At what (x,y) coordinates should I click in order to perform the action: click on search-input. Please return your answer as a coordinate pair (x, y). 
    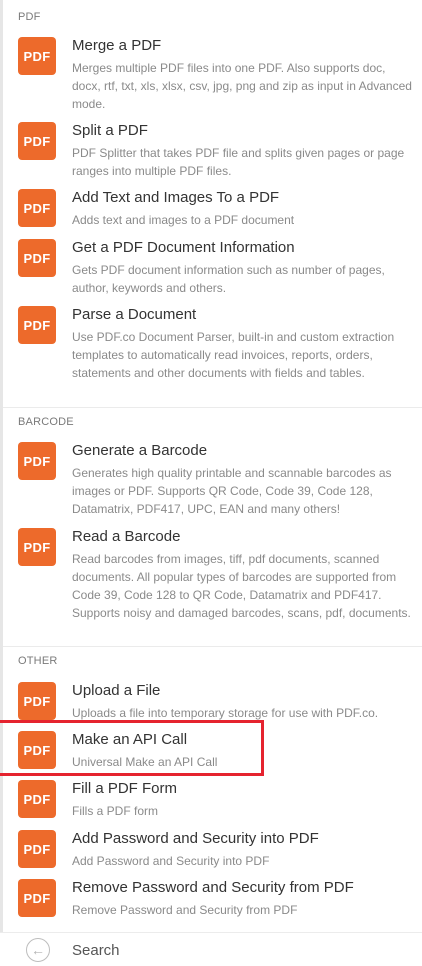
    Looking at the image, I should click on (237, 950).